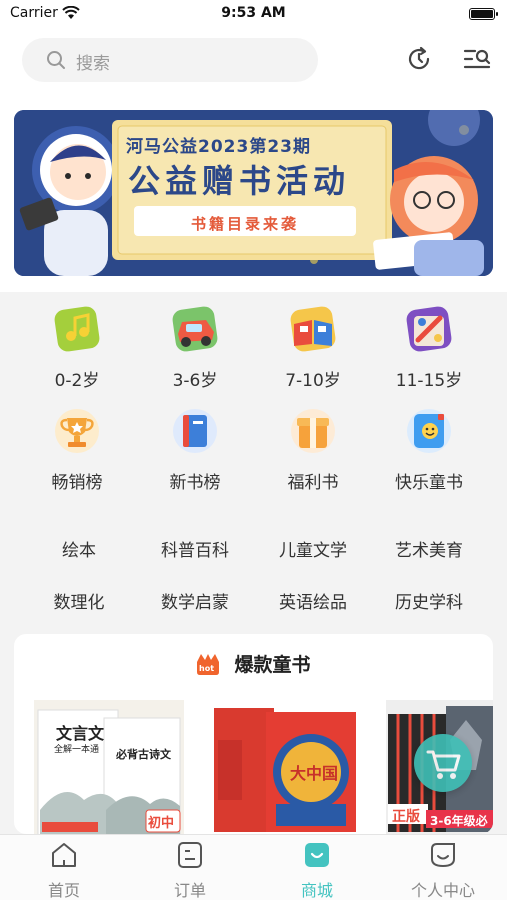  What do you see at coordinates (63, 890) in the screenshot?
I see `tab-label: 首页` at bounding box center [63, 890].